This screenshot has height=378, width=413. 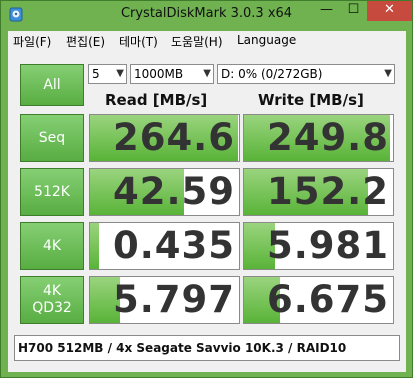 What do you see at coordinates (52, 246) in the screenshot?
I see `4k-button: 4K` at bounding box center [52, 246].